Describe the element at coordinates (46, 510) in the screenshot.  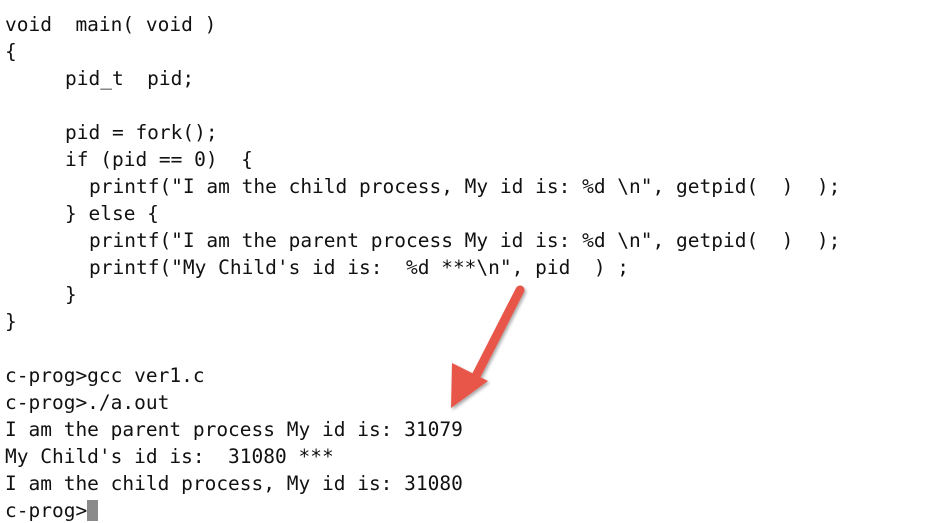
I see `terminal-prompt: c-prog>` at that location.